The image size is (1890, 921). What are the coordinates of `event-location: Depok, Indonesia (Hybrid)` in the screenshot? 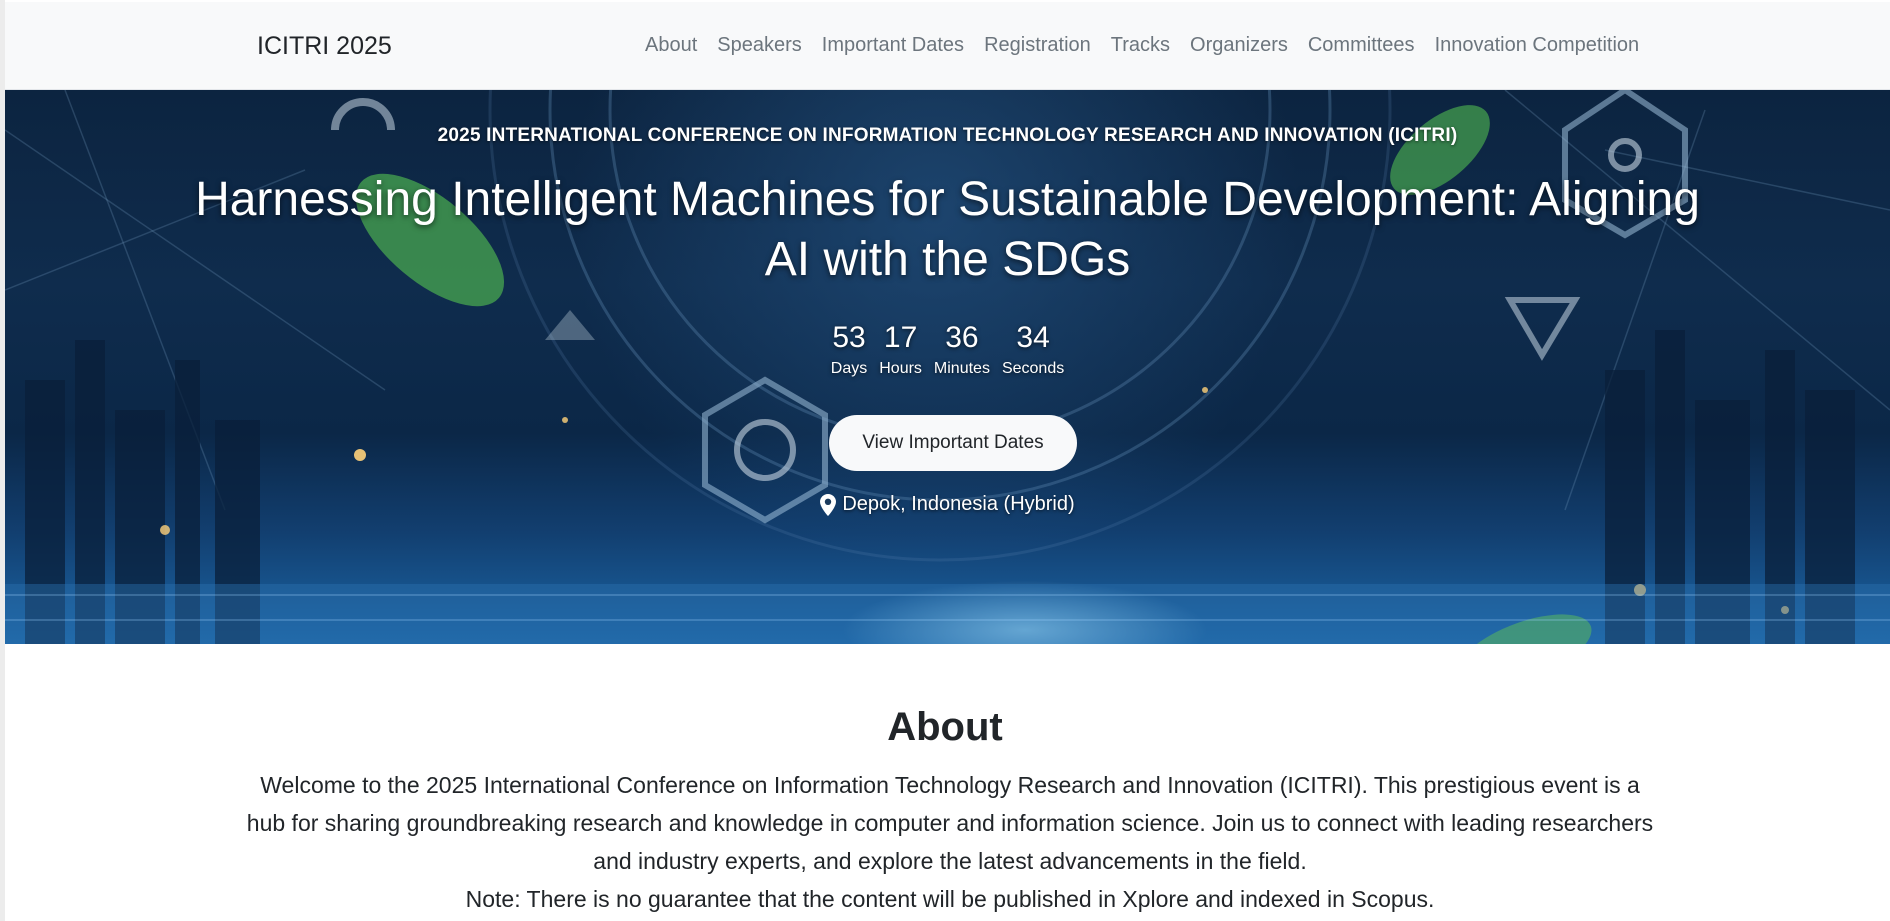 It's located at (947, 504).